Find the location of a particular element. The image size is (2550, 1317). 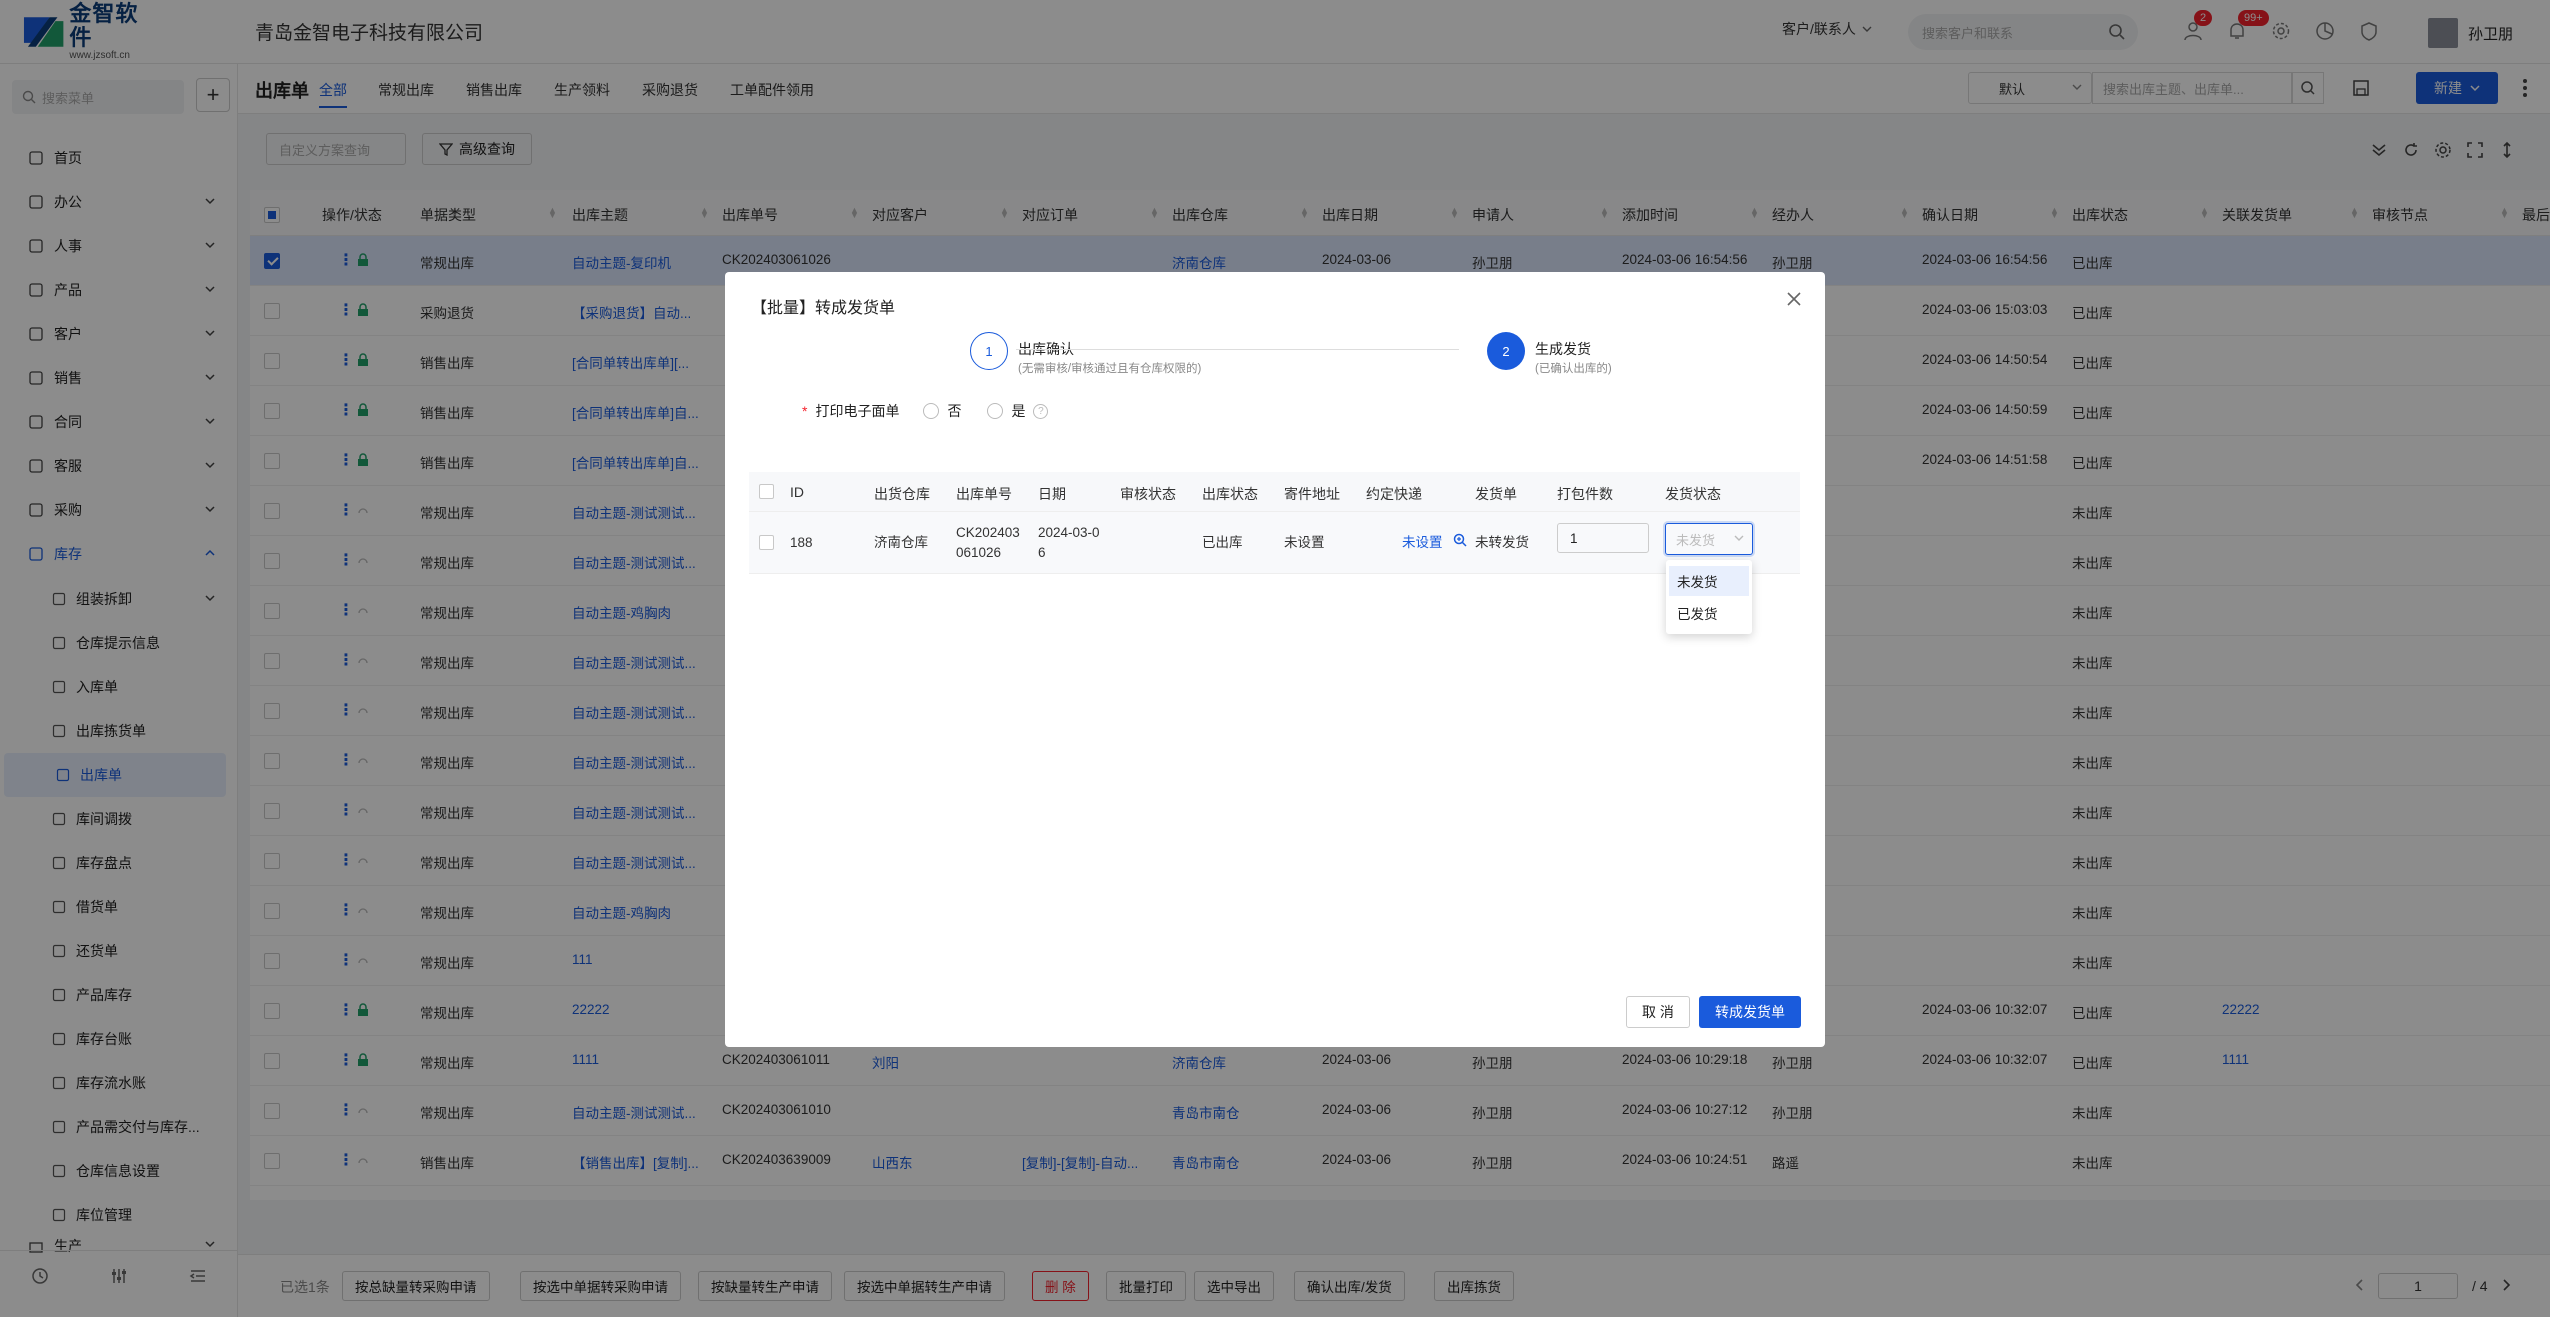

shipment-column-header: 约定快递 is located at coordinates (1394, 494).